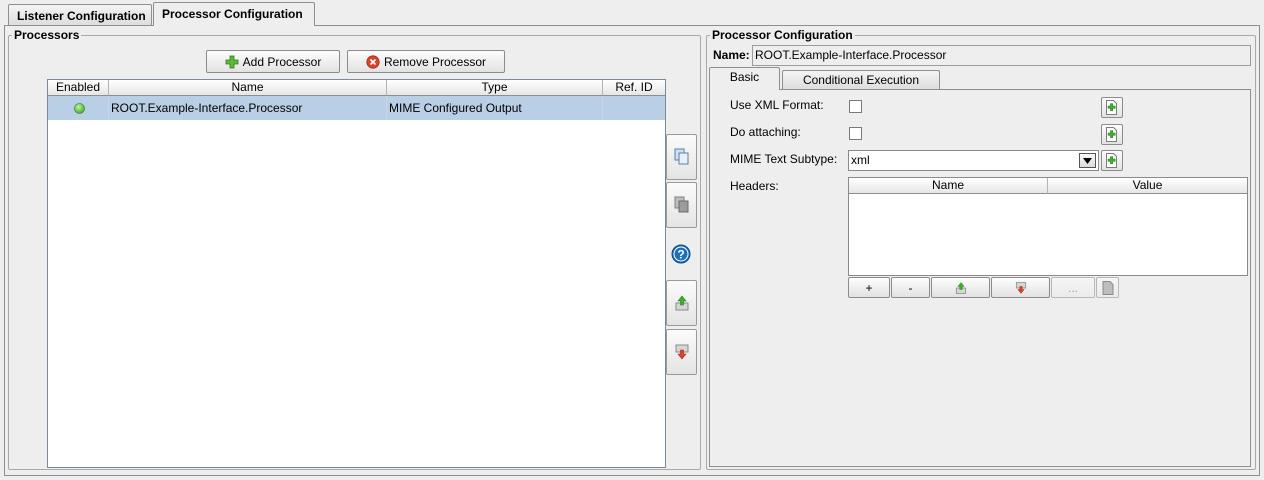 This screenshot has height=480, width=1264. Describe the element at coordinates (232, 61) in the screenshot. I see `plus-icon` at that location.